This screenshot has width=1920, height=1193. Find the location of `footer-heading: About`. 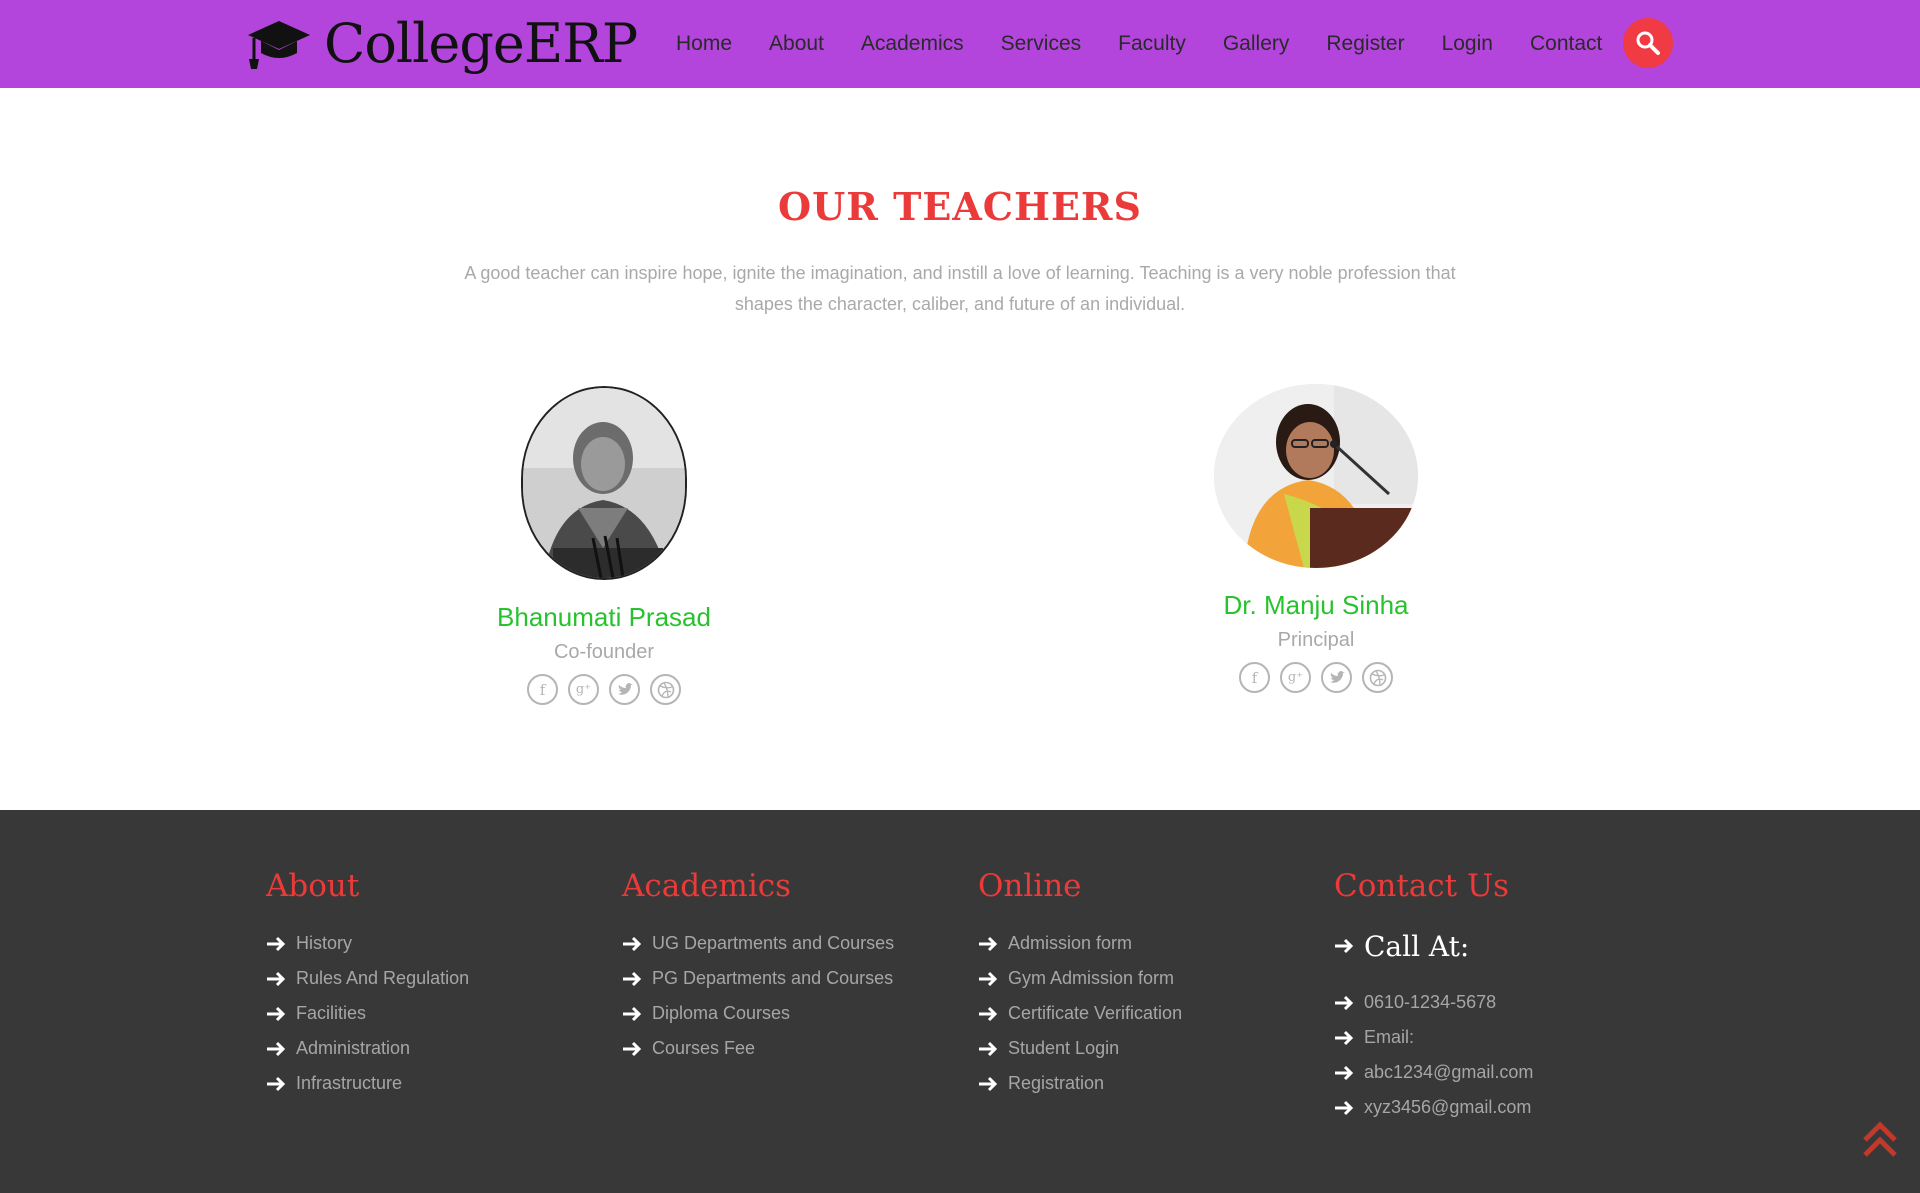

footer-heading: About is located at coordinates (313, 886).